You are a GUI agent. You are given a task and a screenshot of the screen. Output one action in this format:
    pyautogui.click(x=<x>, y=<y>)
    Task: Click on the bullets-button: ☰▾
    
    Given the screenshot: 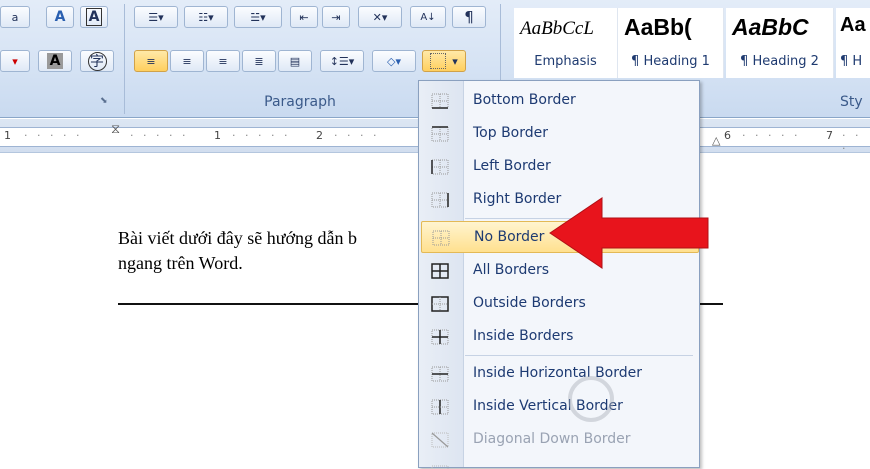 What is the action you would take?
    pyautogui.click(x=156, y=17)
    